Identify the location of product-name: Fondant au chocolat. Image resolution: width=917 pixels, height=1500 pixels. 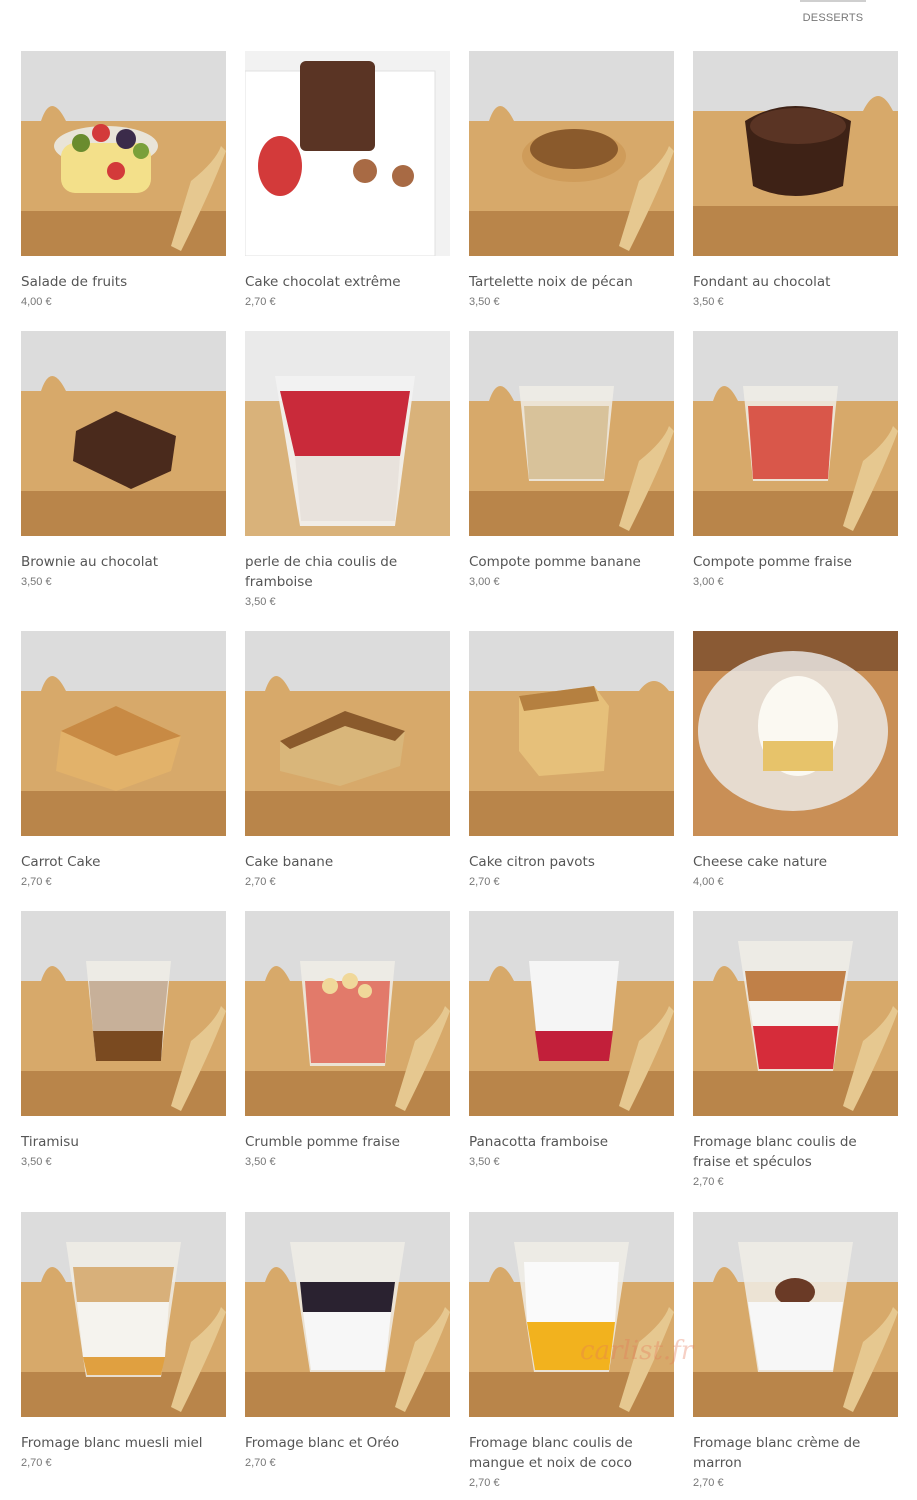
(762, 282).